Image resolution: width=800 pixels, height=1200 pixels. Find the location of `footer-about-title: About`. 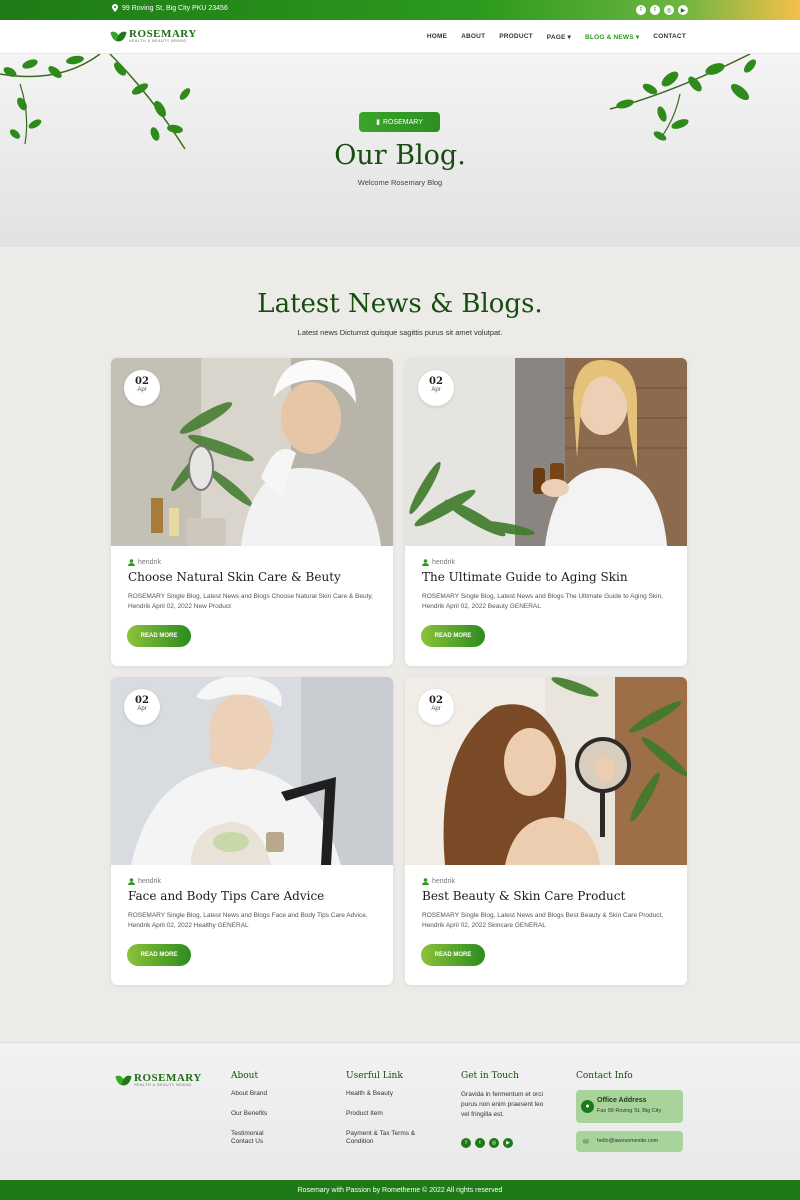

footer-about-title: About is located at coordinates (245, 1076).